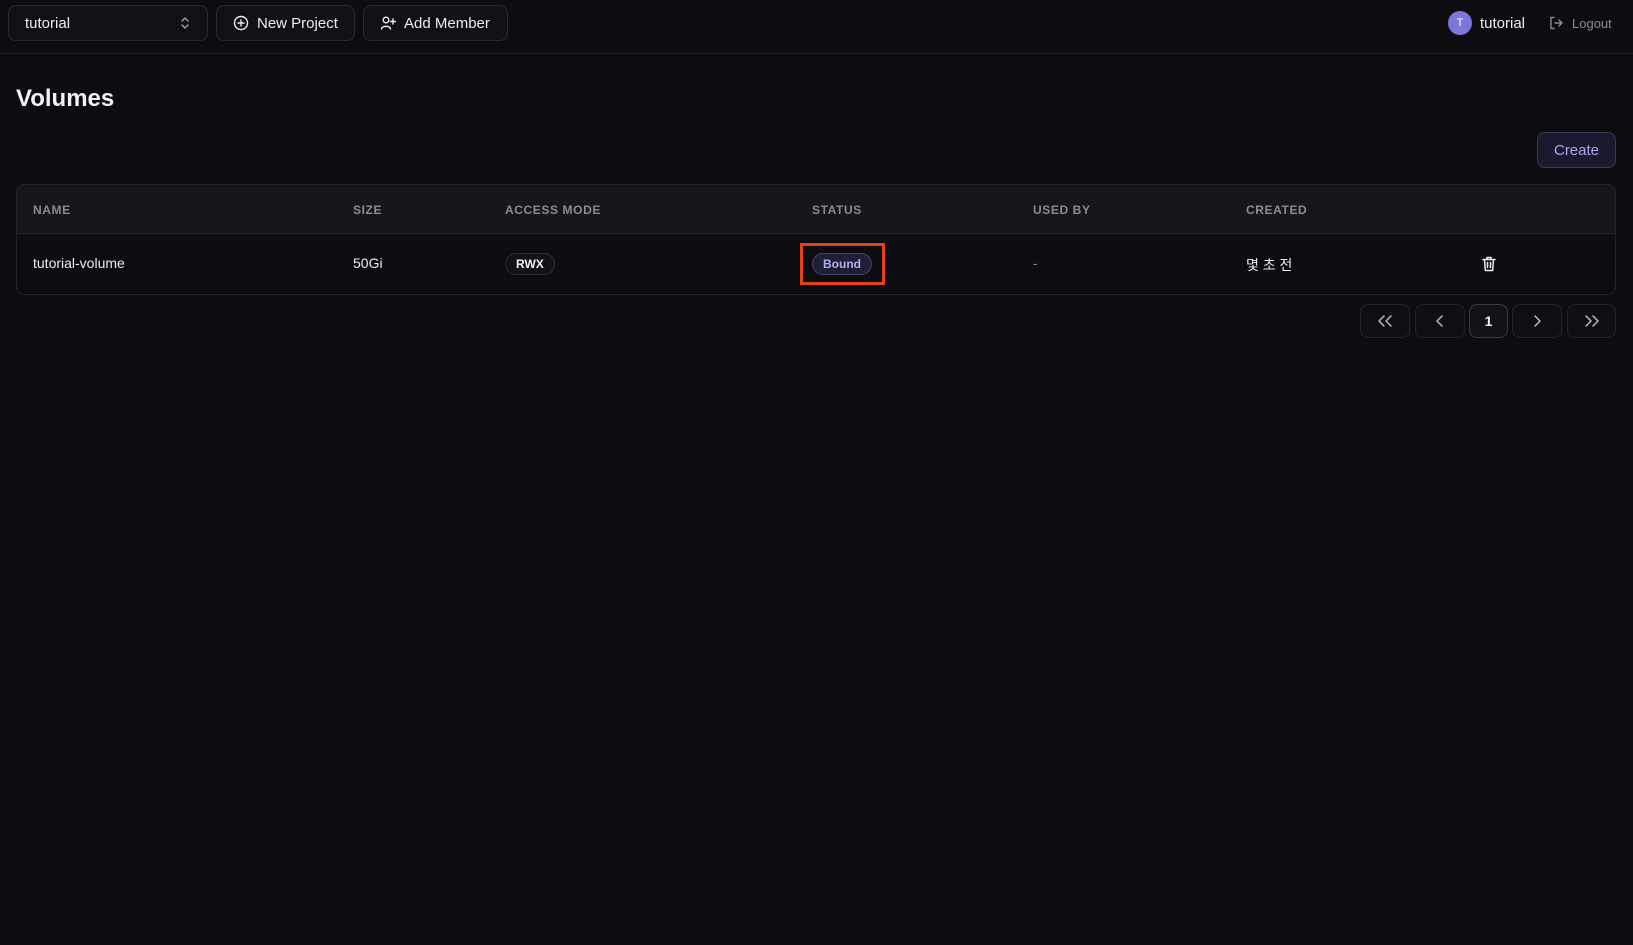 The height and width of the screenshot is (945, 1633). What do you see at coordinates (65, 98) in the screenshot?
I see `page-title: Volumes` at bounding box center [65, 98].